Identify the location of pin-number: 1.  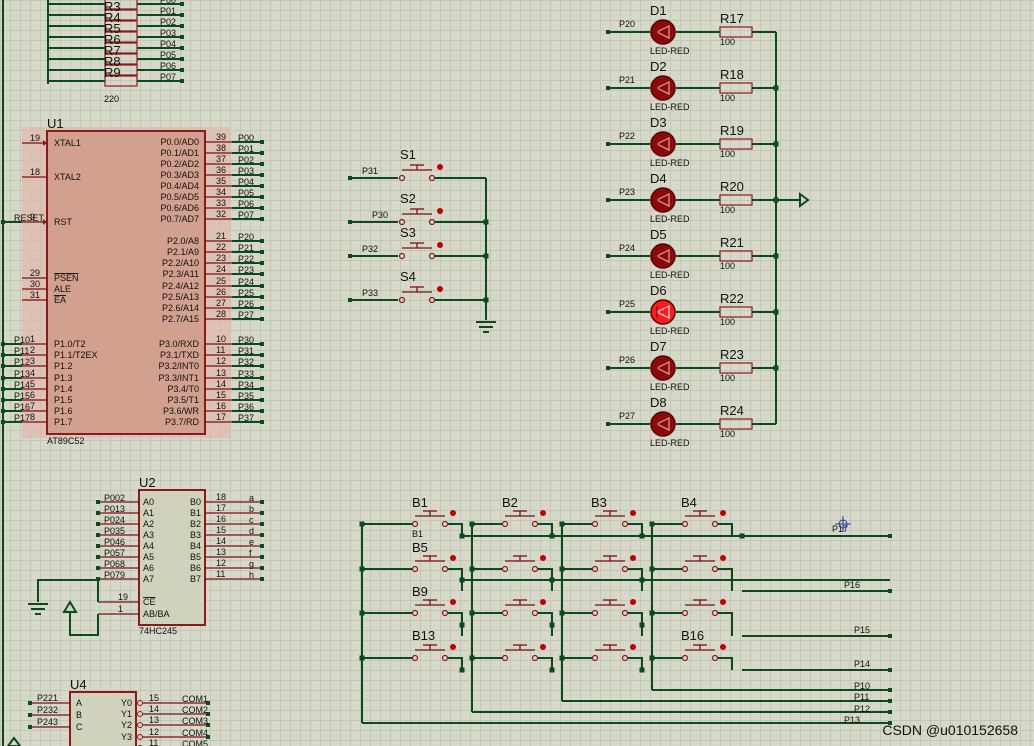
(120, 609).